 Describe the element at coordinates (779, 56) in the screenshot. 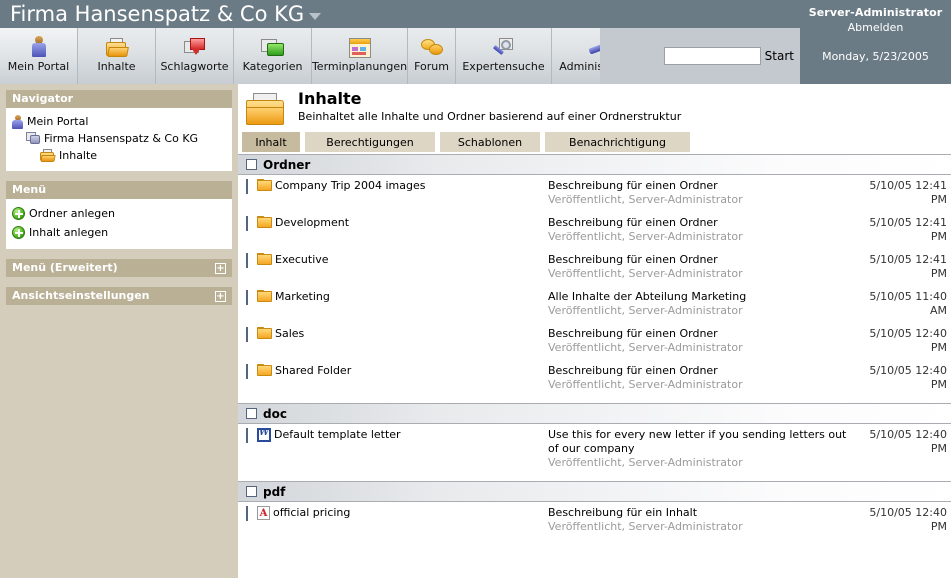

I see `start-search-button: Start` at that location.